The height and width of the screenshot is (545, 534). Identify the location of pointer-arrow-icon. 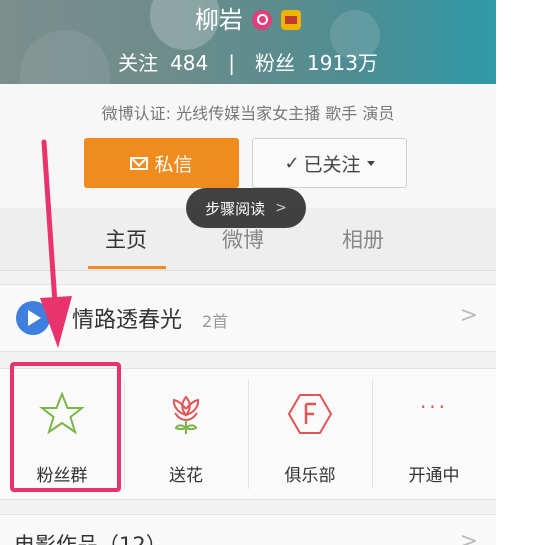
(56, 243).